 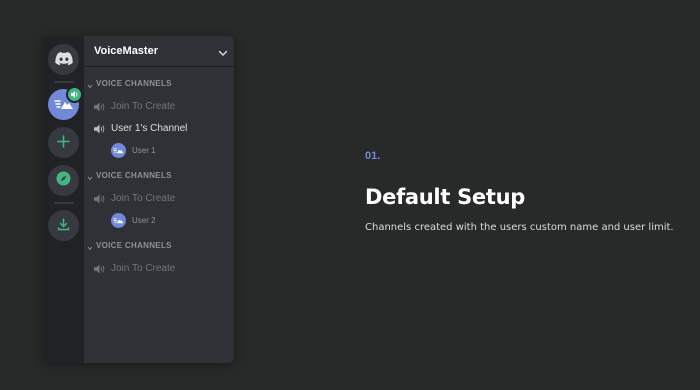 I want to click on member-name: User 1, so click(x=144, y=150).